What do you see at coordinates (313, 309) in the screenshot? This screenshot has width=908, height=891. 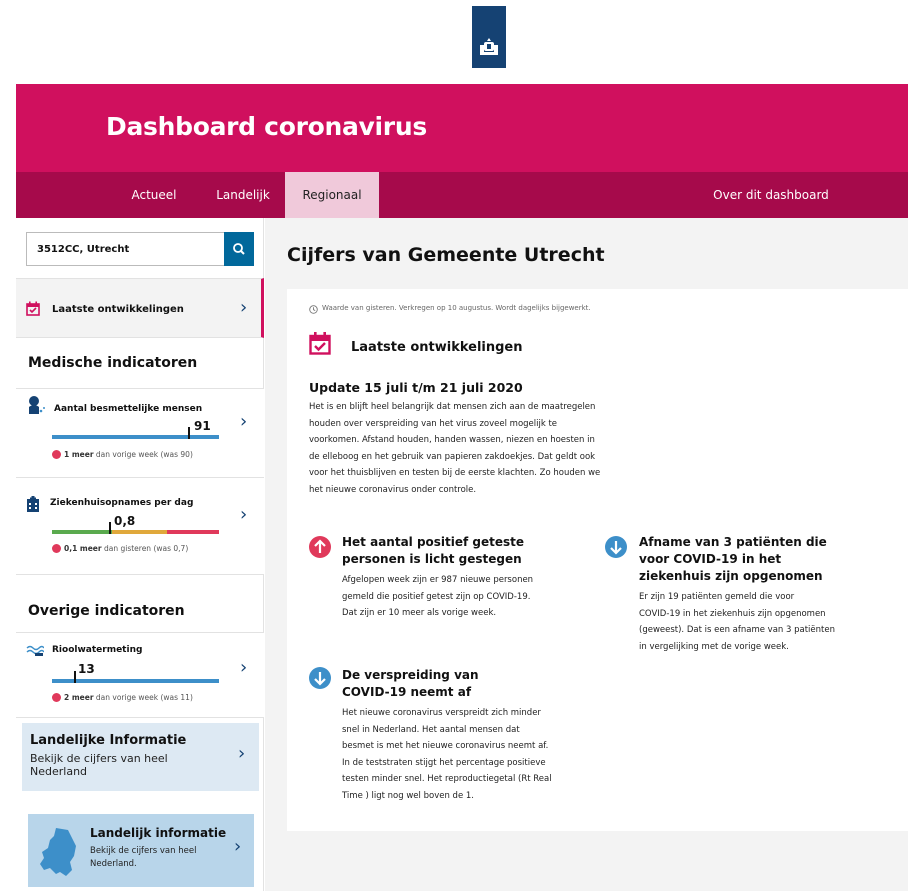 I see `clock-icon` at bounding box center [313, 309].